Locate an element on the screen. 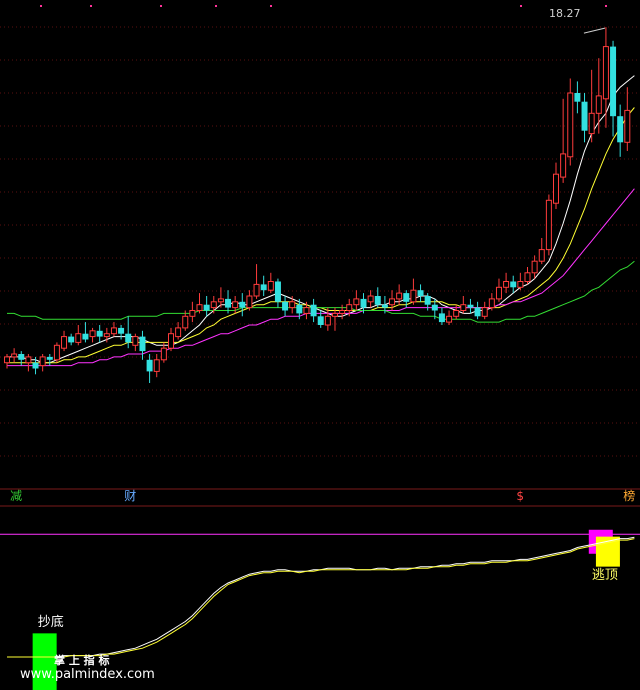  signal-label: 财 is located at coordinates (130, 496).